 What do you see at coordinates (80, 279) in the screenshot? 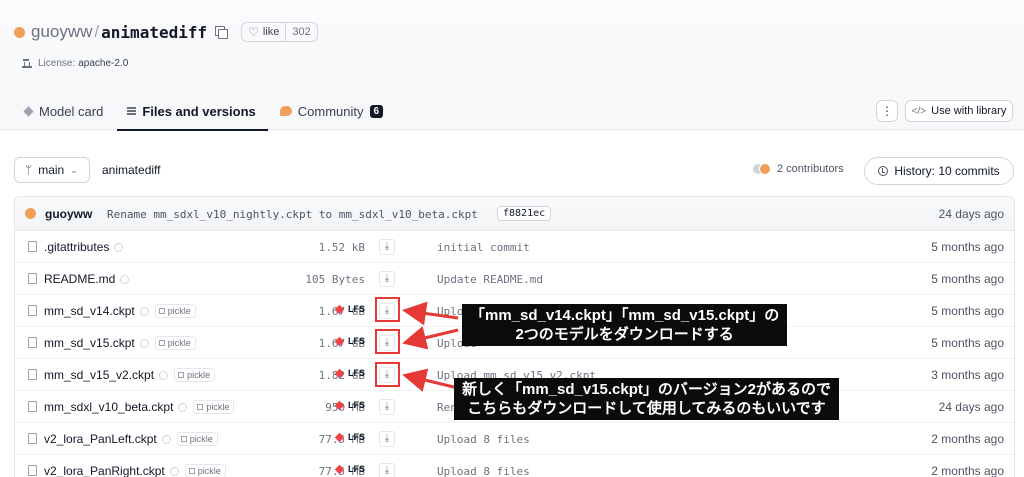
I see `file-name: README.md` at bounding box center [80, 279].